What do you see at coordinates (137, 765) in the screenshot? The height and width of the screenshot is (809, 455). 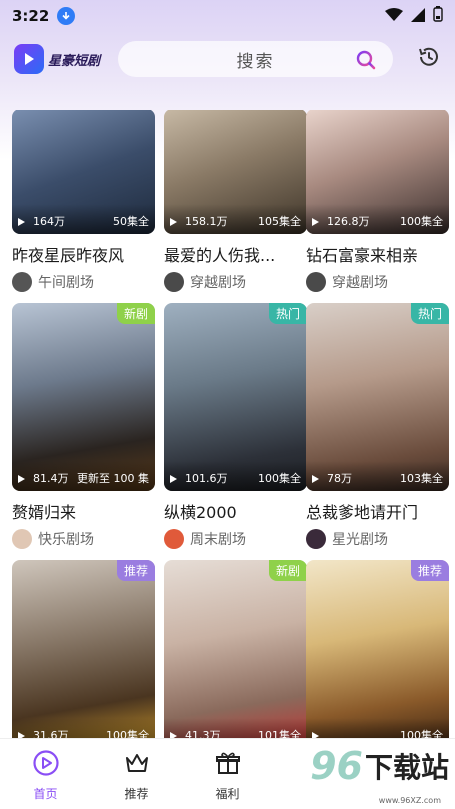 I see `crown-icon` at bounding box center [137, 765].